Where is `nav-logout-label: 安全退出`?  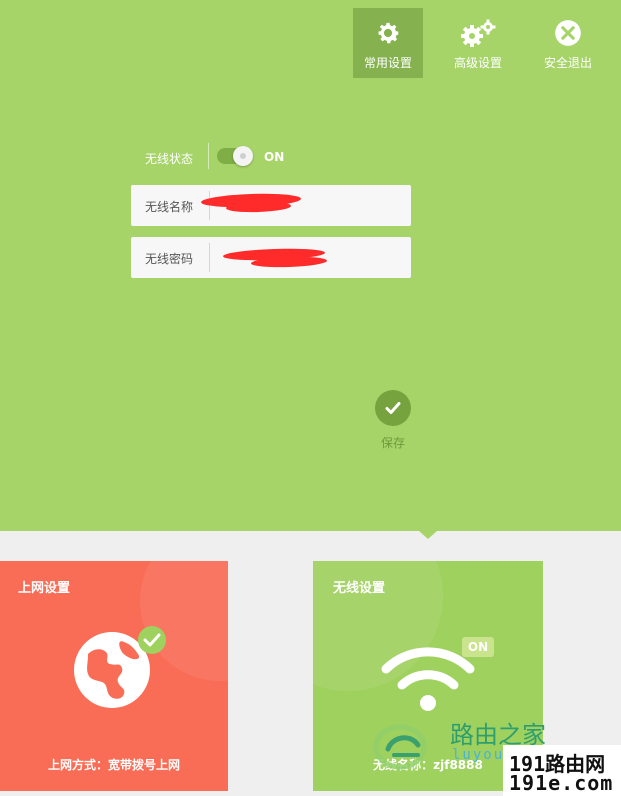 nav-logout-label: 安全退出 is located at coordinates (567, 63).